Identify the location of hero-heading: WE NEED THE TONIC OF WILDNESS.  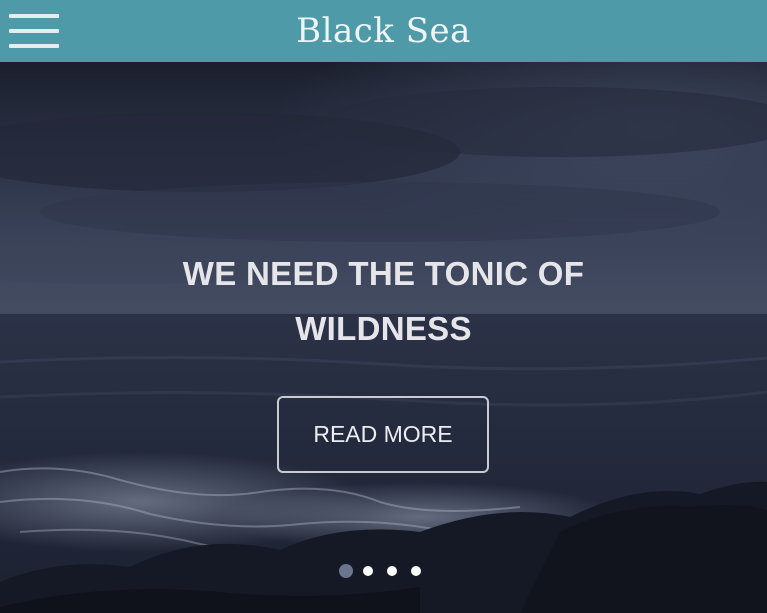
(383, 301).